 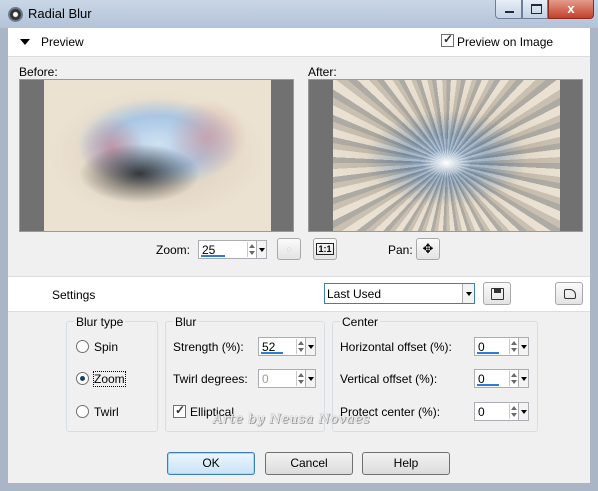 I want to click on vertical-slider-bar, so click(x=488, y=385).